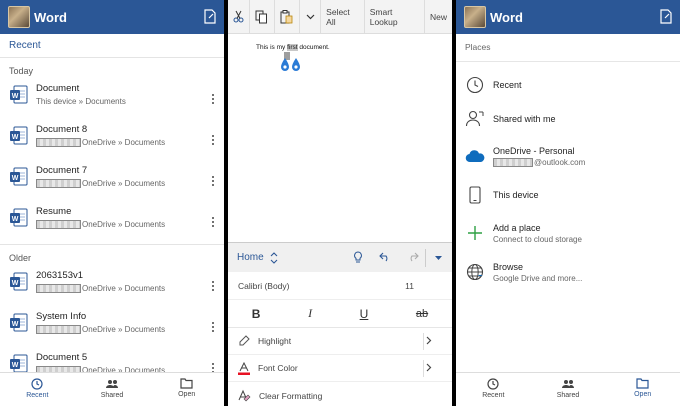 The image size is (680, 406). I want to click on paste-button, so click(287, 17).